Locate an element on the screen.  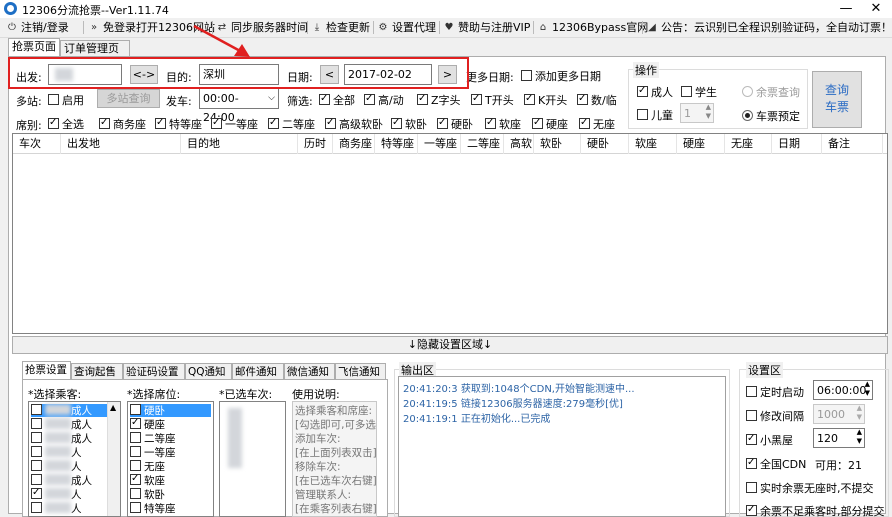
timer-start-checkbox: 定时启动 is located at coordinates (775, 392).